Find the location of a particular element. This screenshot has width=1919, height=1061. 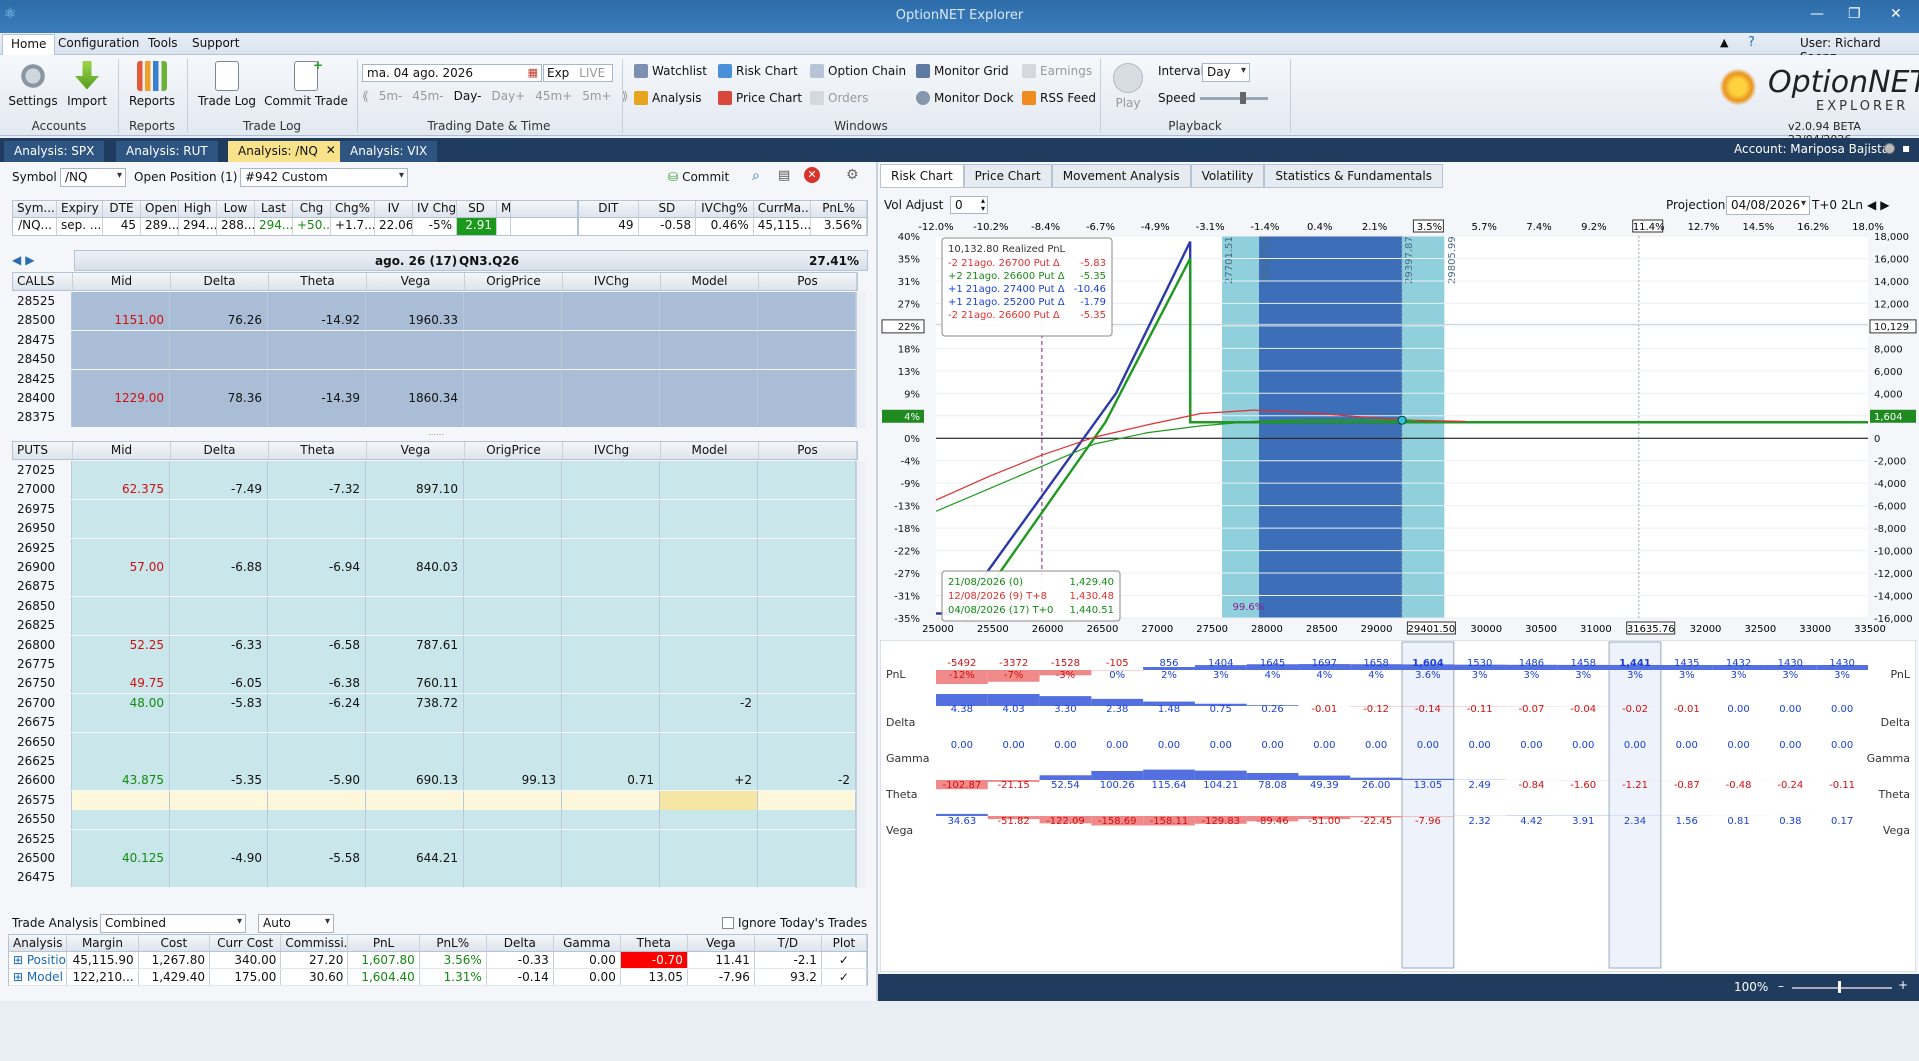

splitter-handle: ⋯⋯ is located at coordinates (438, 434).